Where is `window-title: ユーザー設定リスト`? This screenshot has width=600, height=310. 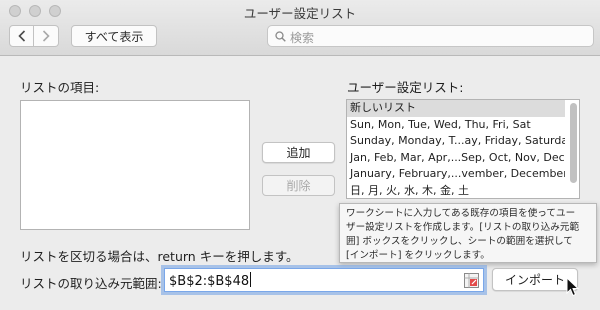 window-title: ユーザー設定リスト is located at coordinates (300, 13).